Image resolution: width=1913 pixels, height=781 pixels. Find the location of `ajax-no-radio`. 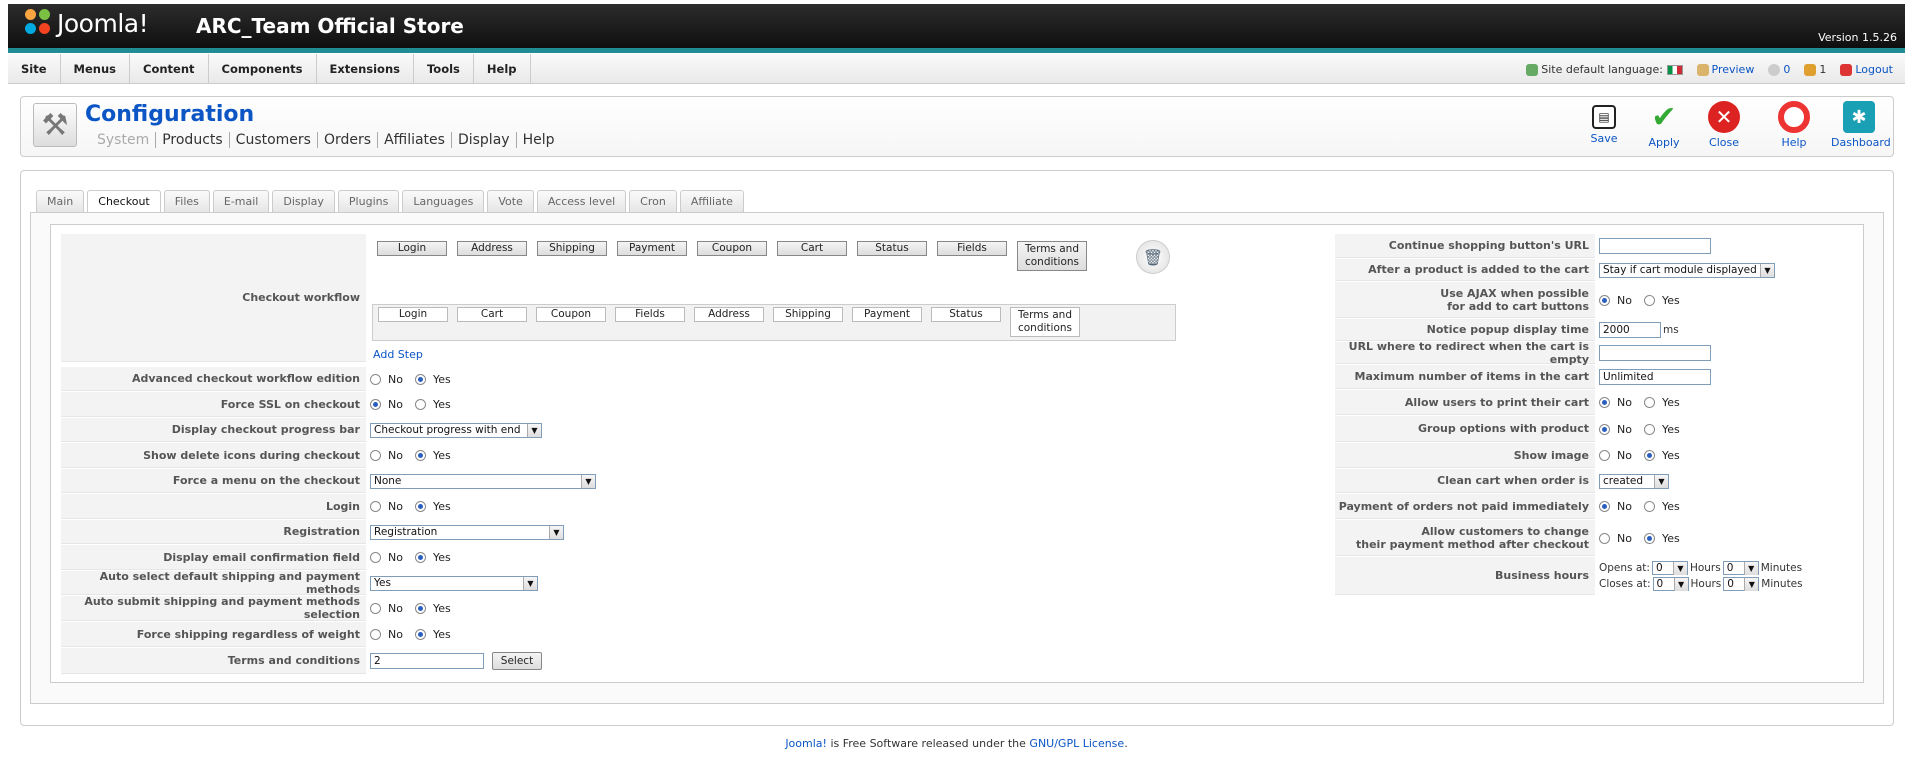

ajax-no-radio is located at coordinates (1604, 300).